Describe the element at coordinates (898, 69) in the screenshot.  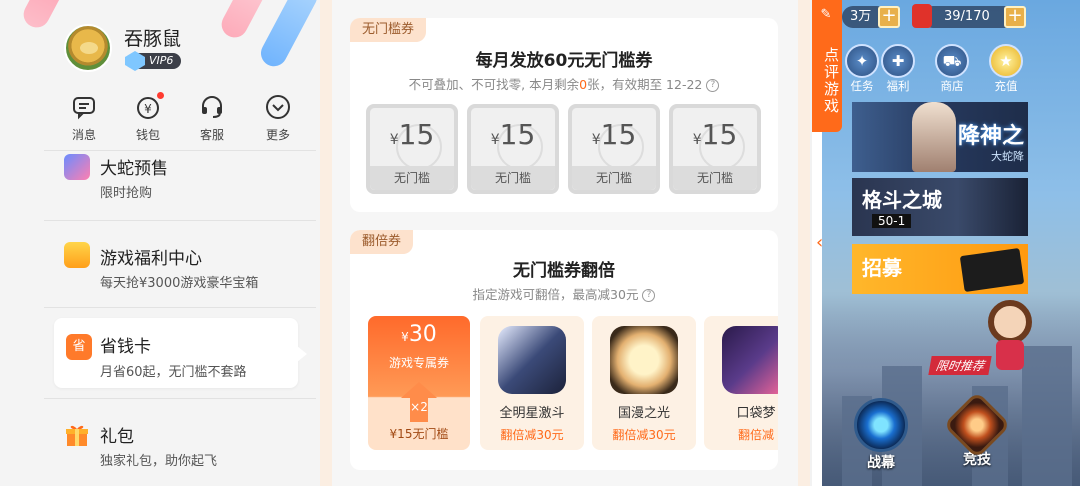
I see `nav-welfare: ✚ 福利` at that location.